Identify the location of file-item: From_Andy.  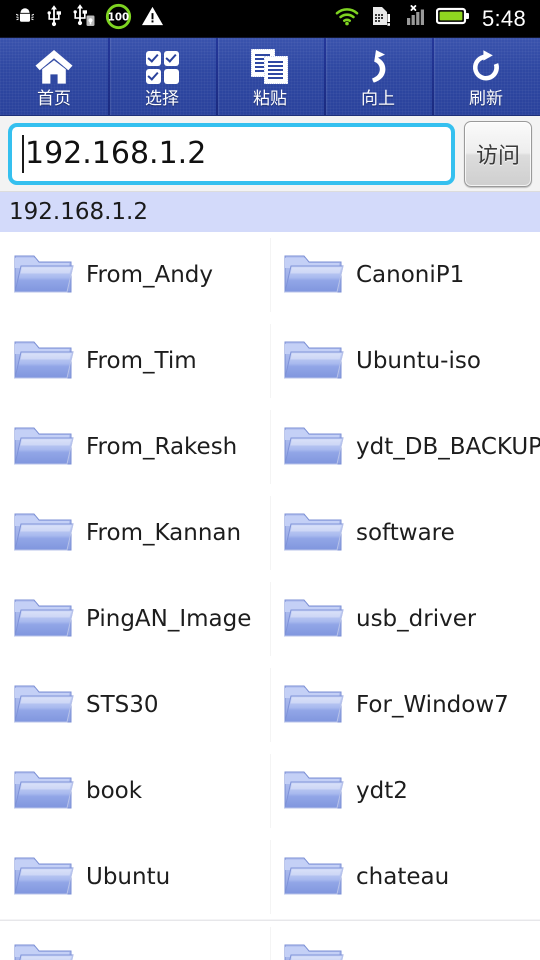
(135, 275).